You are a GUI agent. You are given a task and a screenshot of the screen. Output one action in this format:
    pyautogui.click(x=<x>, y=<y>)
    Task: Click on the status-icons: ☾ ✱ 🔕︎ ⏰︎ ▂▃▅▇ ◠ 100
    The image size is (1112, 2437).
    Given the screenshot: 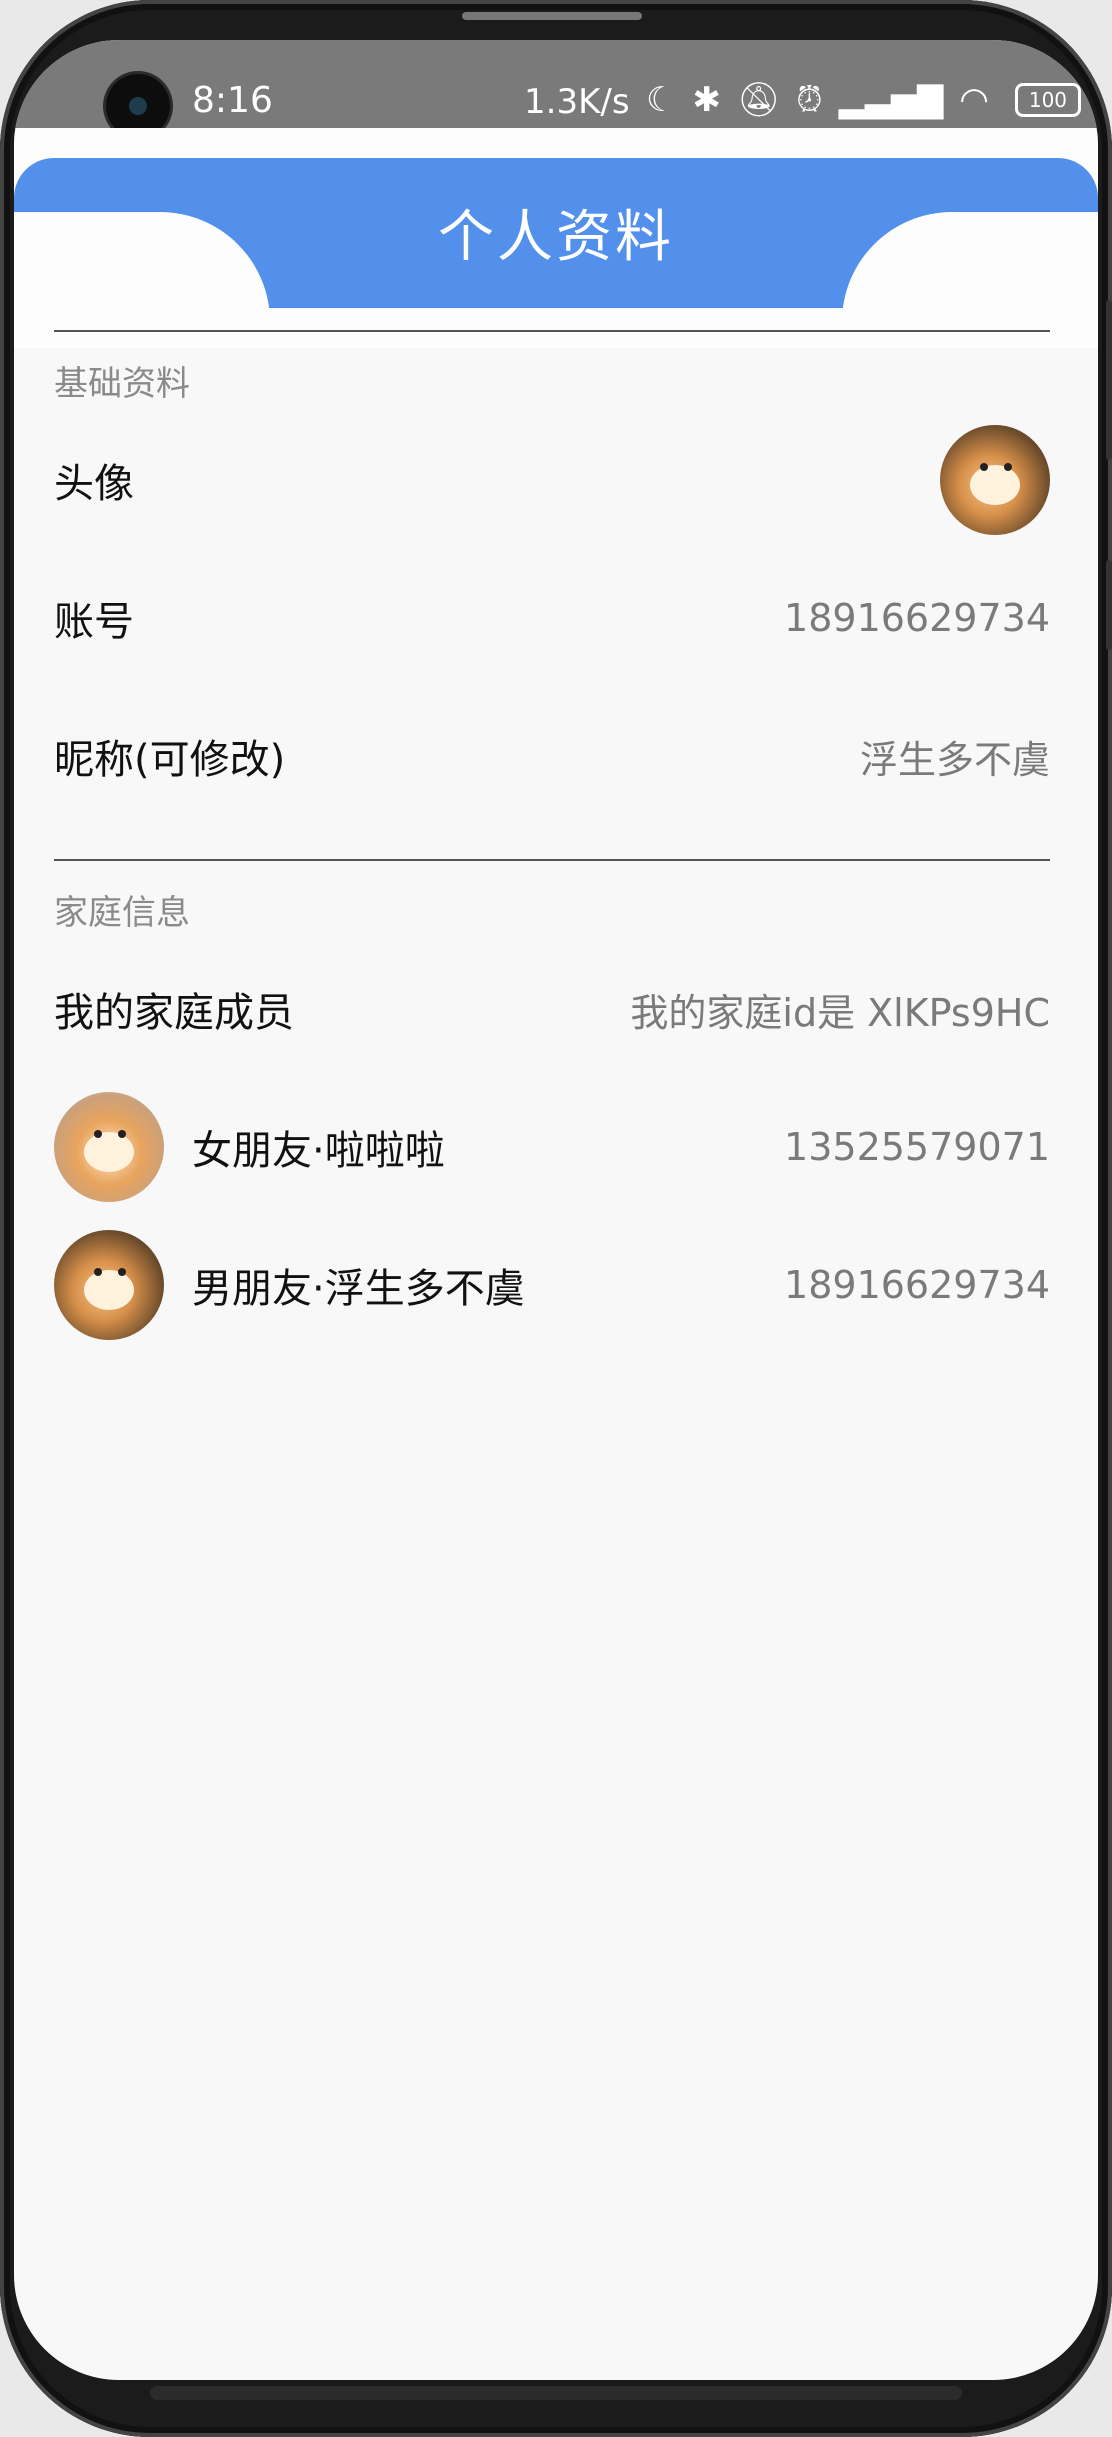 What is the action you would take?
    pyautogui.click(x=863, y=100)
    